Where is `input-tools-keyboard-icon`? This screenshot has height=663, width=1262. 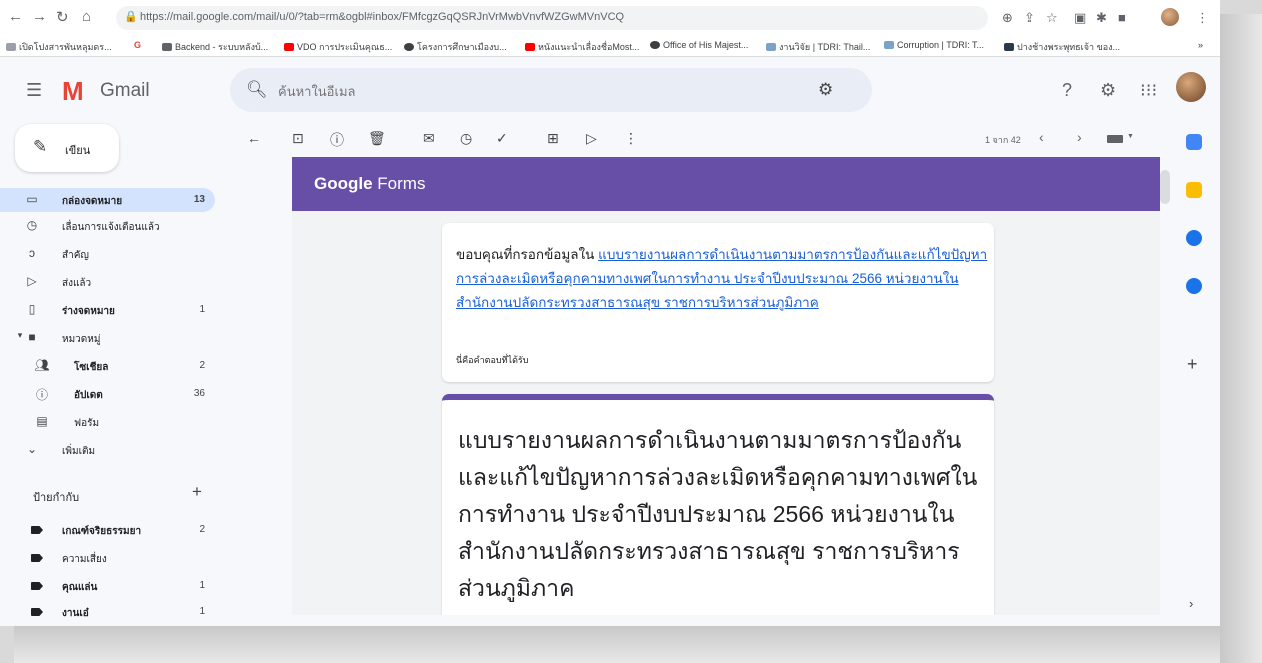 input-tools-keyboard-icon is located at coordinates (1115, 139).